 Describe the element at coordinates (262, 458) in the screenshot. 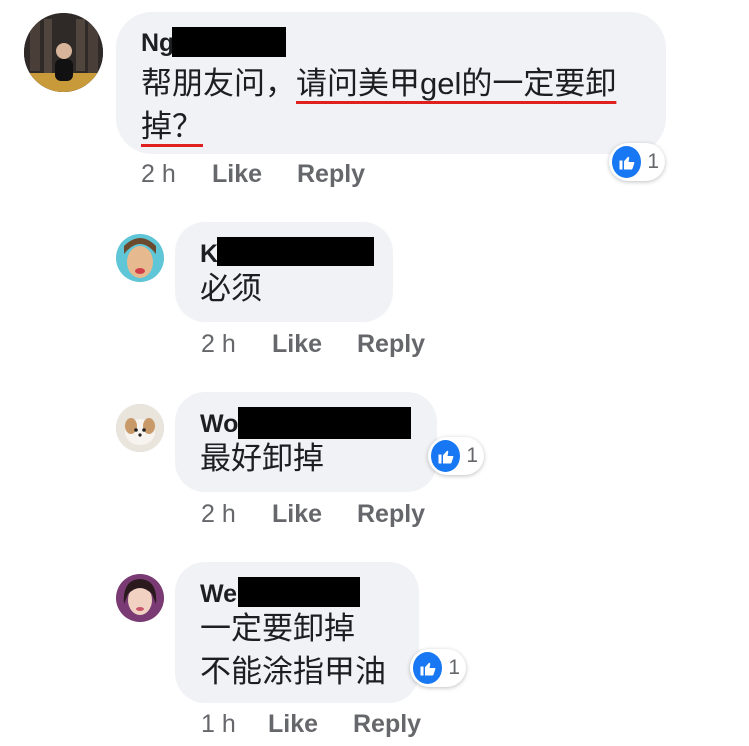

I see `comment-text: 最好卸掉` at that location.